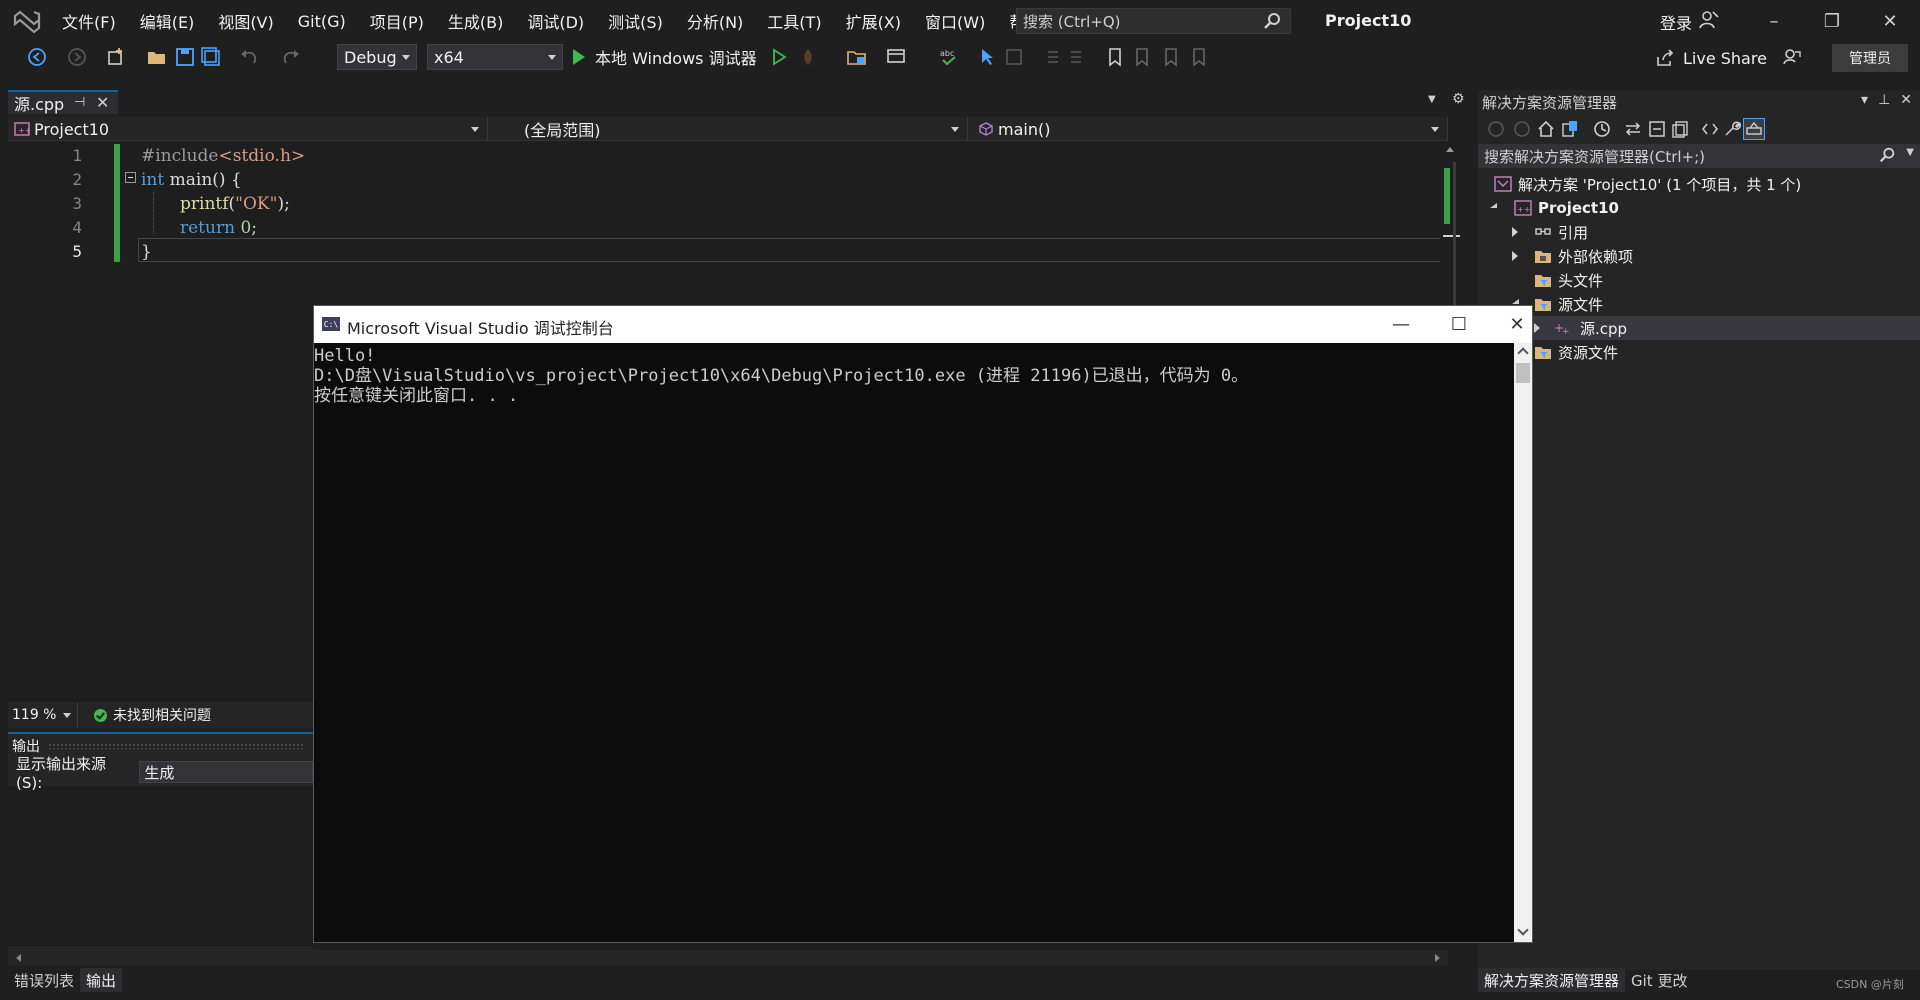 This screenshot has height=1000, width=1920. Describe the element at coordinates (495, 57) in the screenshot. I see `solution-platform-select: x64` at that location.